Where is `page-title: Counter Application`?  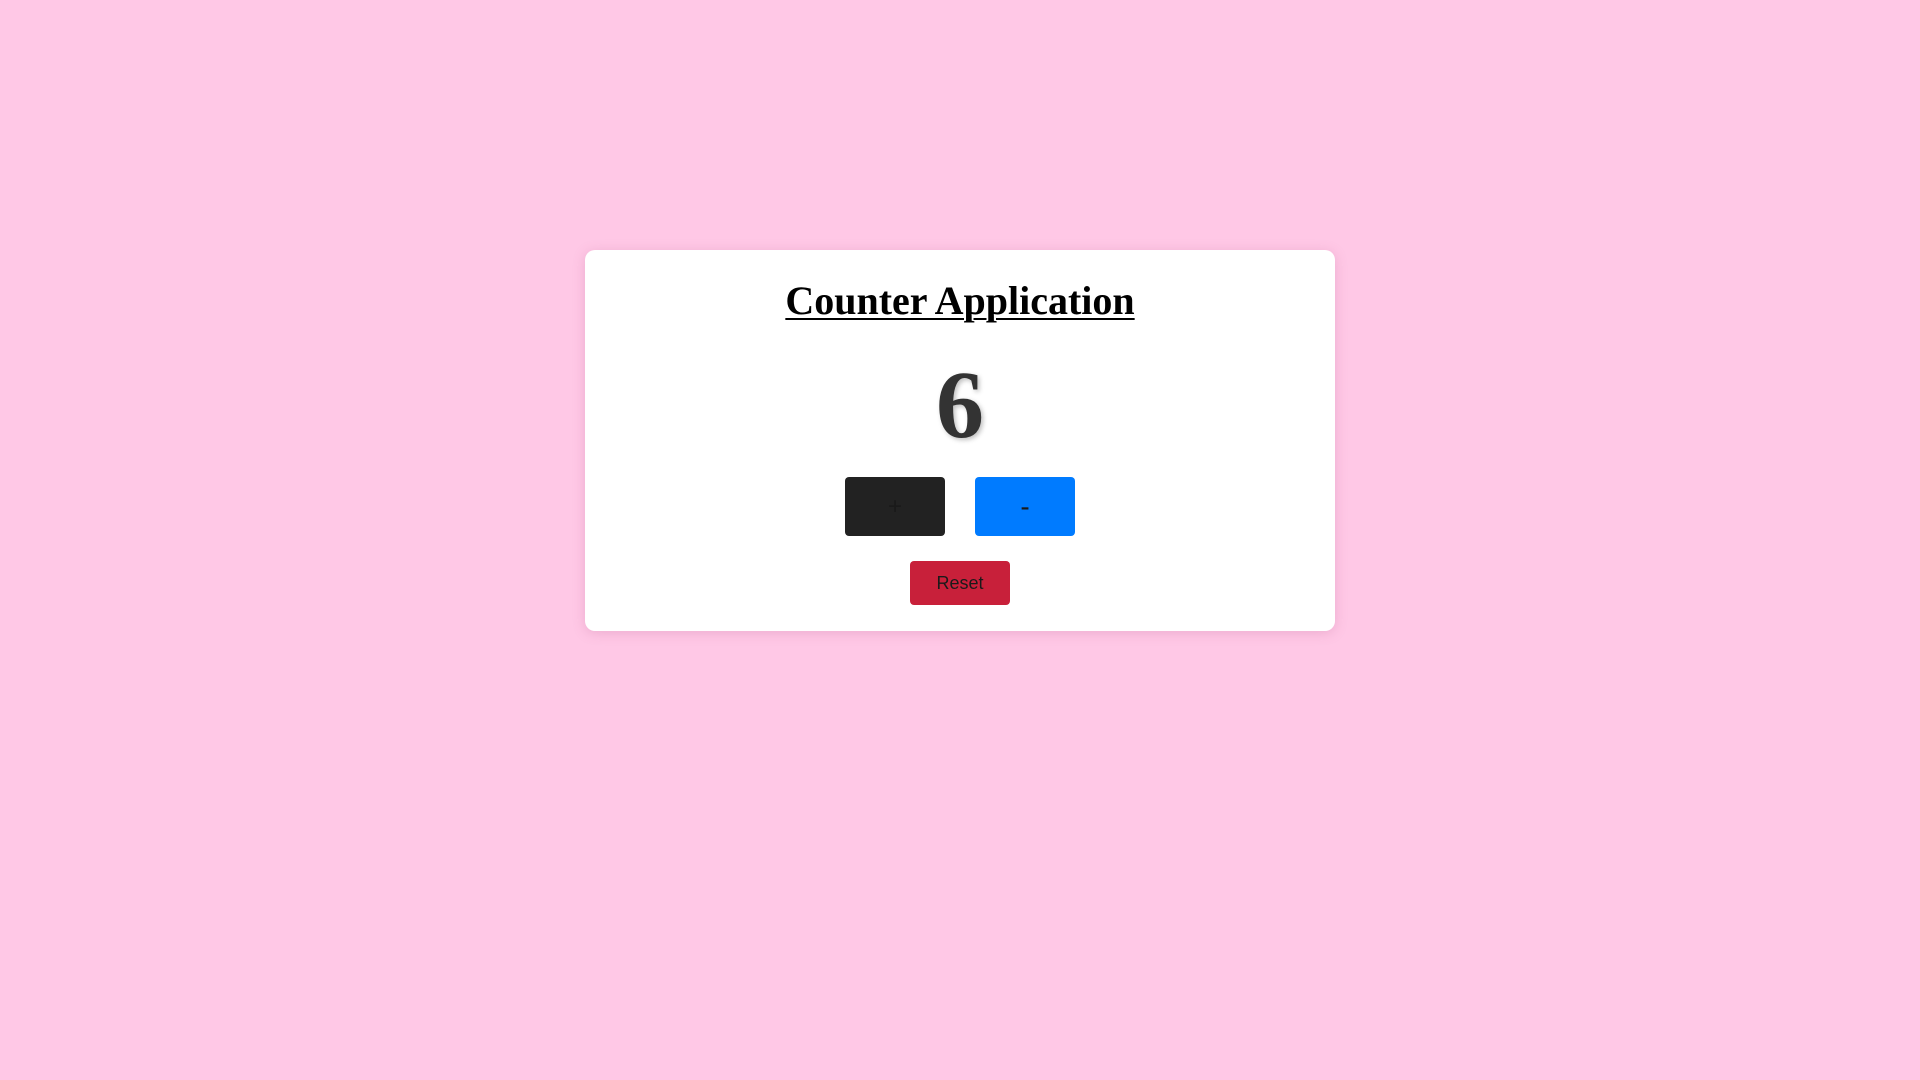
page-title: Counter Application is located at coordinates (960, 300).